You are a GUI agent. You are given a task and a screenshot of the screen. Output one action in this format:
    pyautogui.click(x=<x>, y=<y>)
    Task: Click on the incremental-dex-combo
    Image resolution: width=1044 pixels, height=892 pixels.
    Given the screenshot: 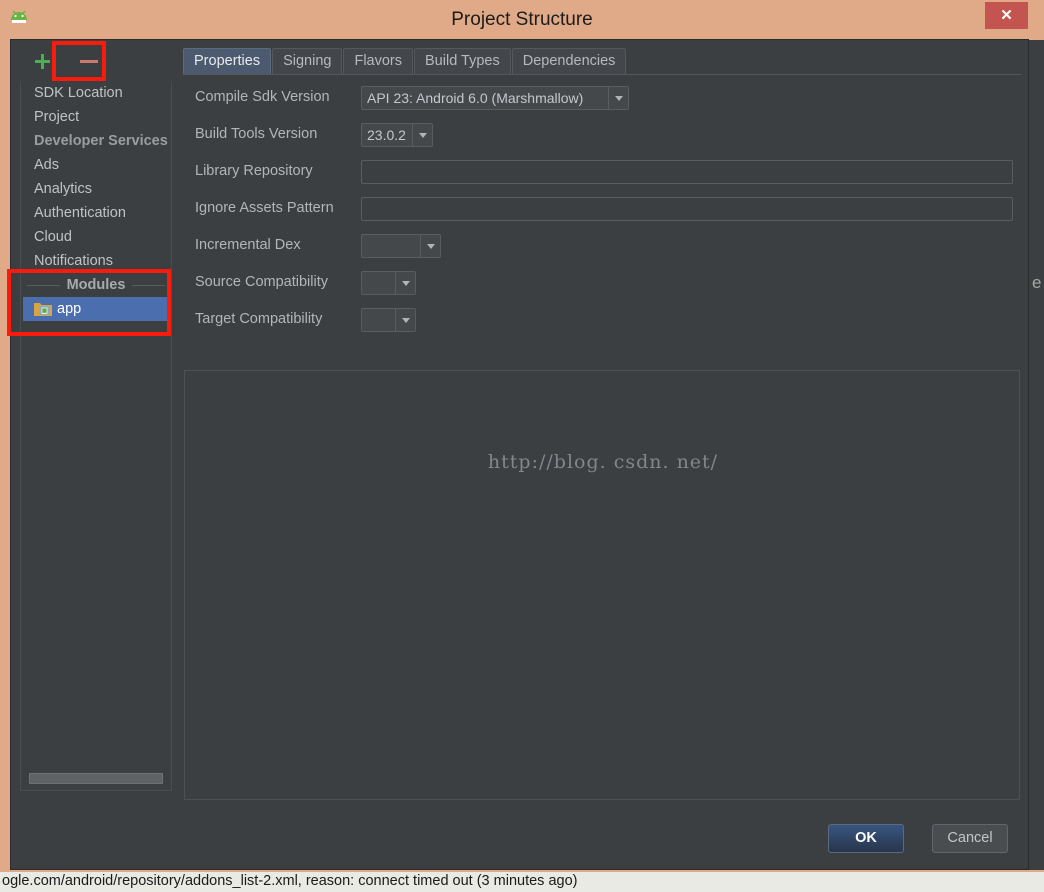 What is the action you would take?
    pyautogui.click(x=401, y=246)
    